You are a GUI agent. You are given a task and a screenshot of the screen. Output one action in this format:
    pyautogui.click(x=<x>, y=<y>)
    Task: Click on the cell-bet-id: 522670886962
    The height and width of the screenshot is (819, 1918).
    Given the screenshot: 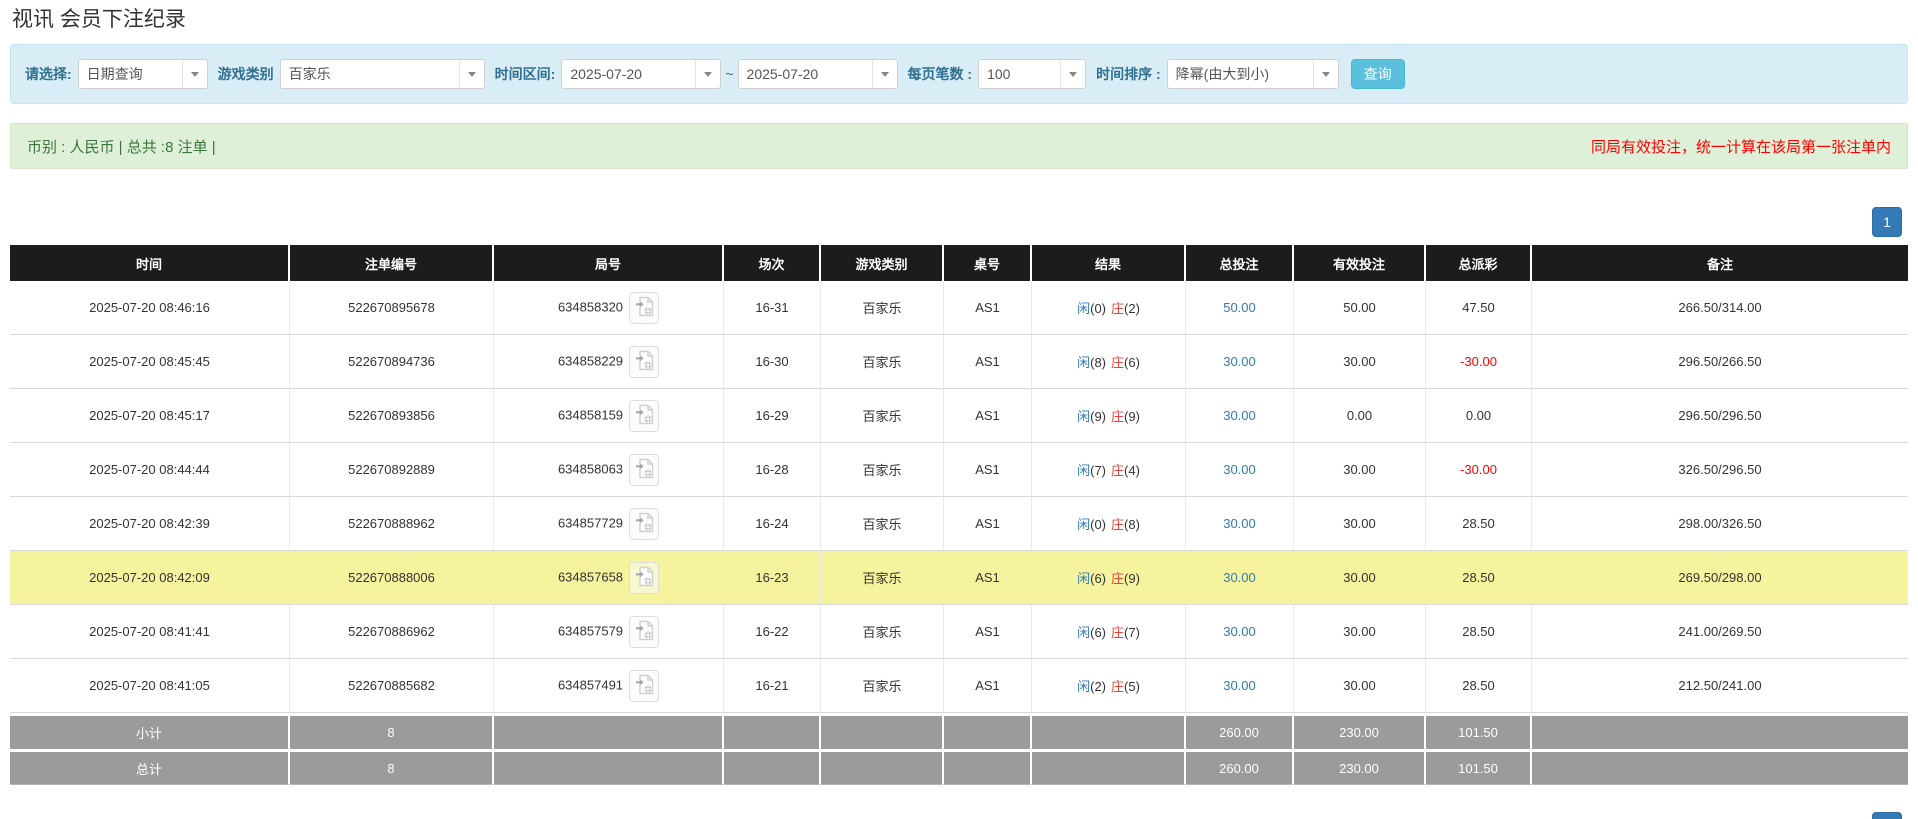 What is the action you would take?
    pyautogui.click(x=392, y=632)
    